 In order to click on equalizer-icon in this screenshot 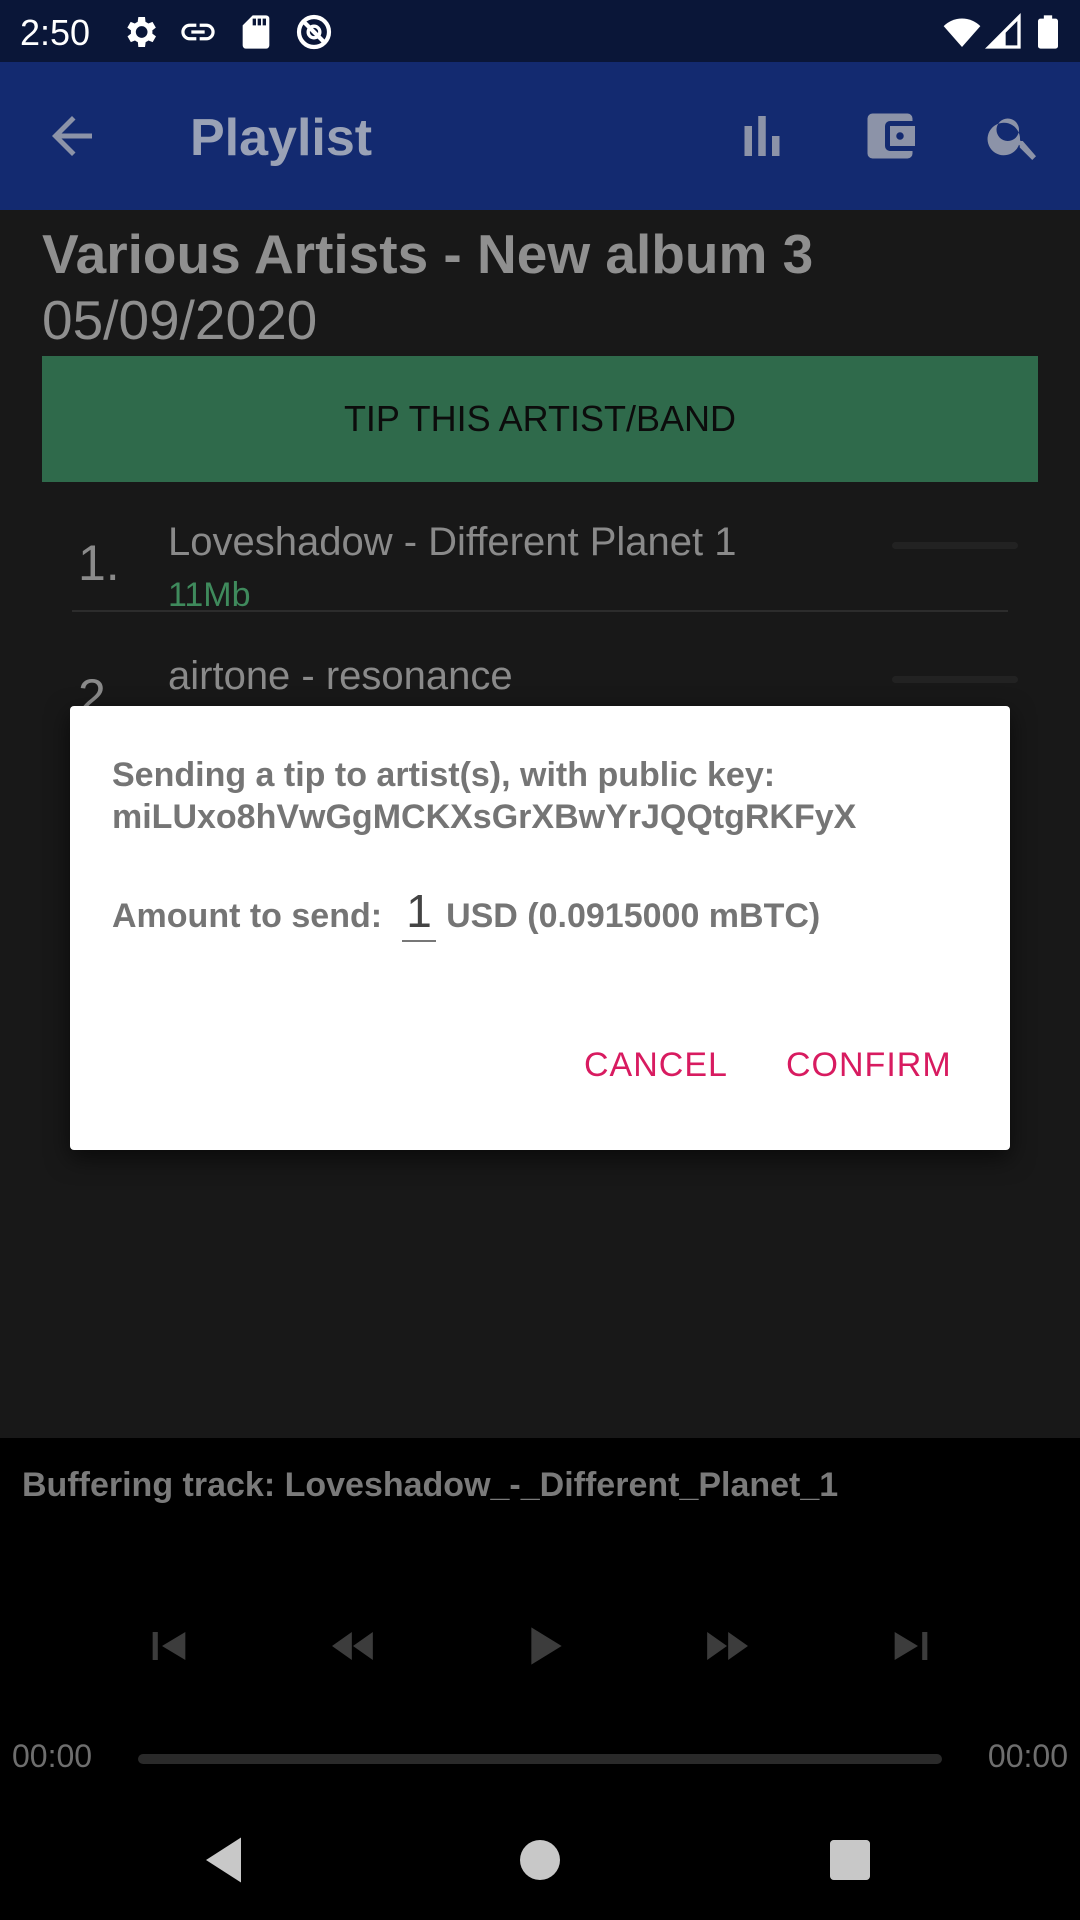, I will do `click(762, 136)`.